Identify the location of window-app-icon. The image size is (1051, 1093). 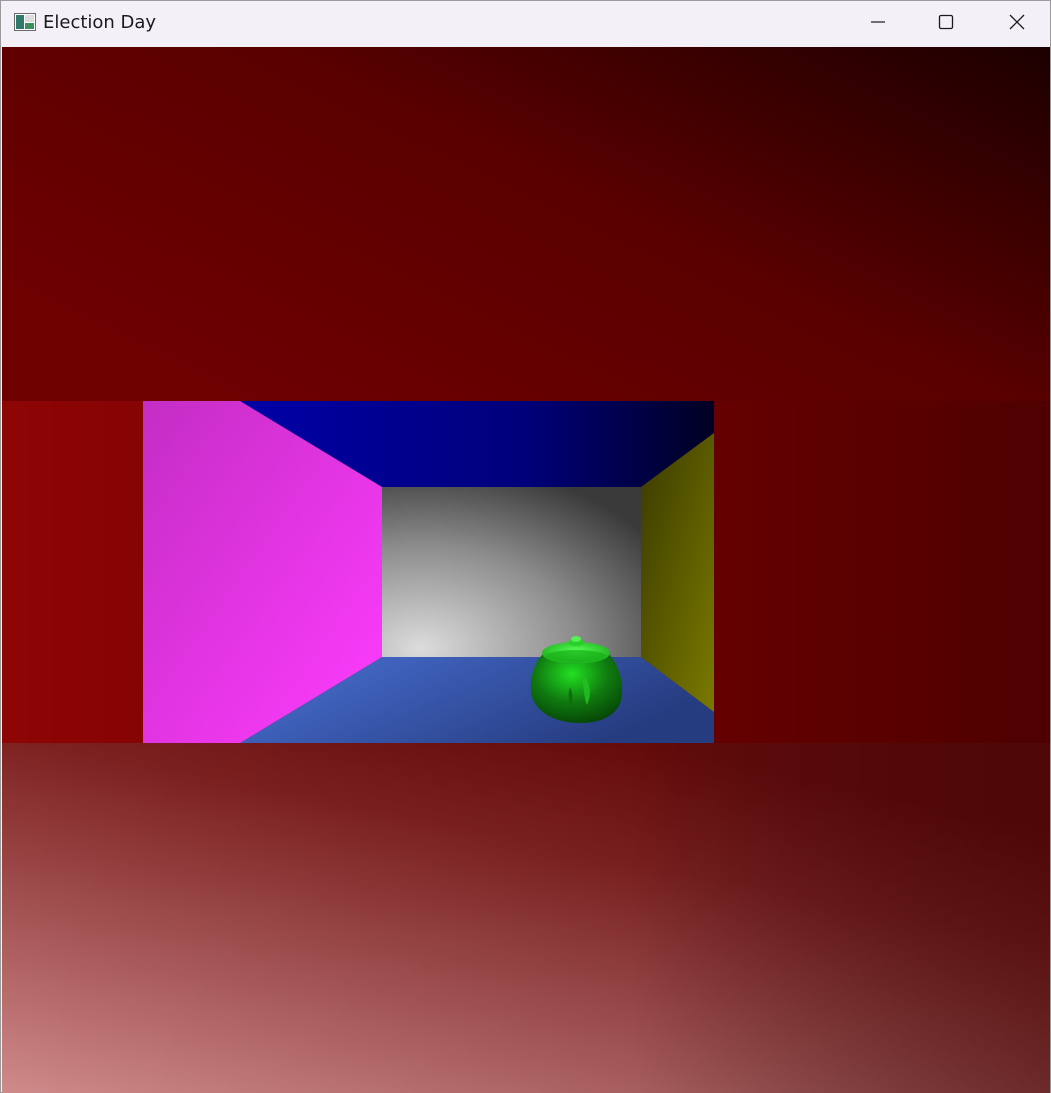
(25, 22).